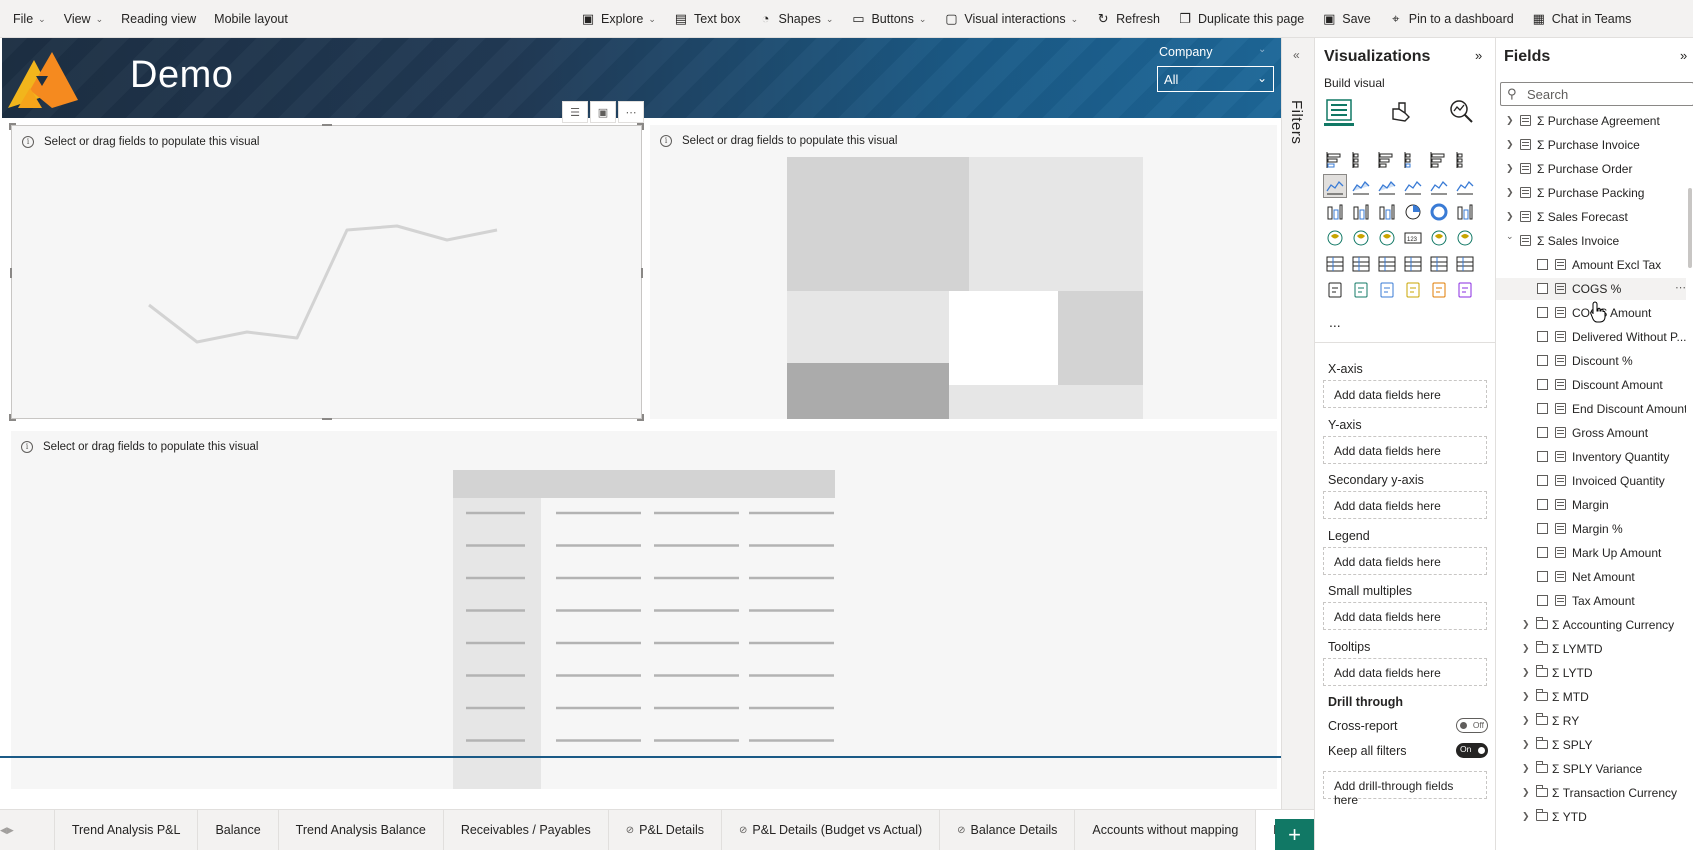 This screenshot has height=850, width=1693. What do you see at coordinates (1241, 19) in the screenshot?
I see `toolbar-duplicate-this-page-button: ❐ Duplicate this page` at bounding box center [1241, 19].